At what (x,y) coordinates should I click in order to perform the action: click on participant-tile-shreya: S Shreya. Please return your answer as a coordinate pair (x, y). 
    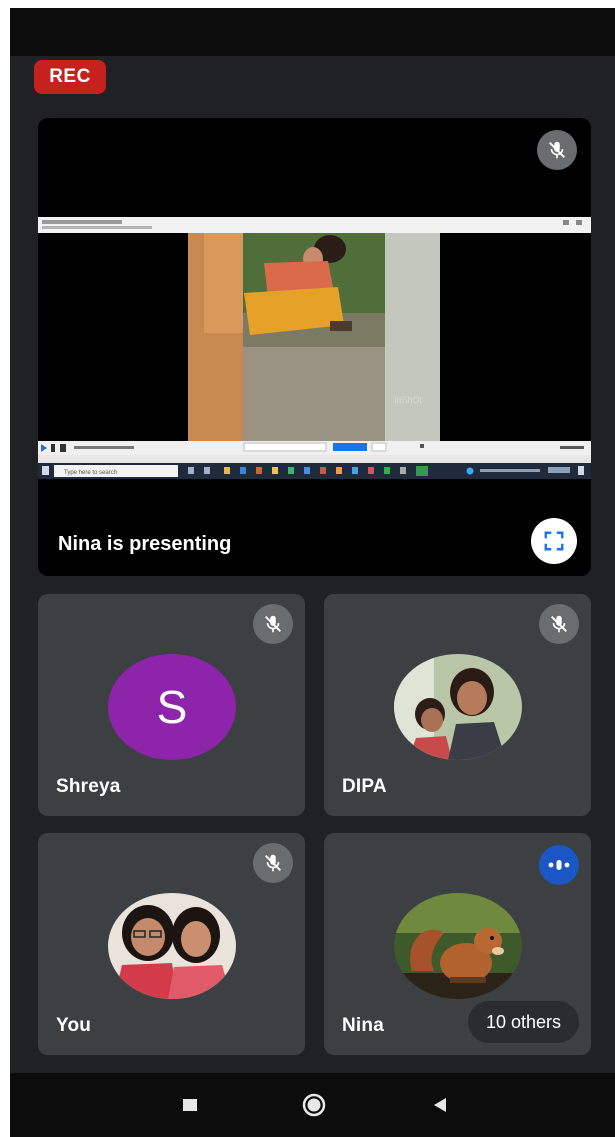
    Looking at the image, I should click on (171, 705).